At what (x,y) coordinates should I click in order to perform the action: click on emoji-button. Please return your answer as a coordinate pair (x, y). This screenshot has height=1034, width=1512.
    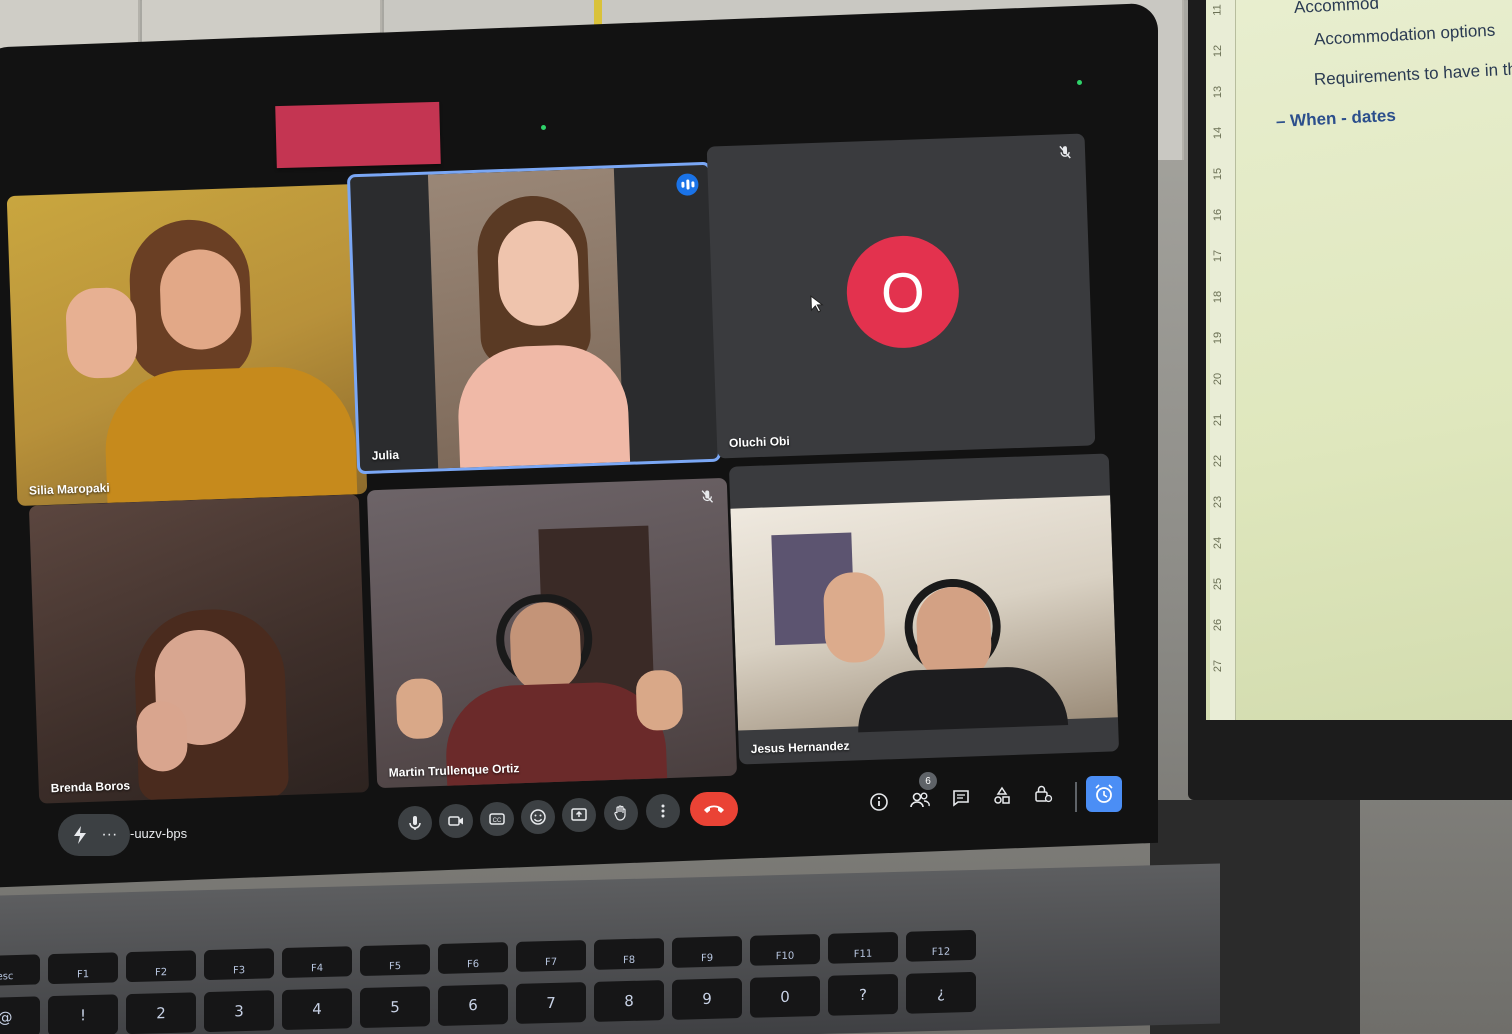
    Looking at the image, I should click on (538, 817).